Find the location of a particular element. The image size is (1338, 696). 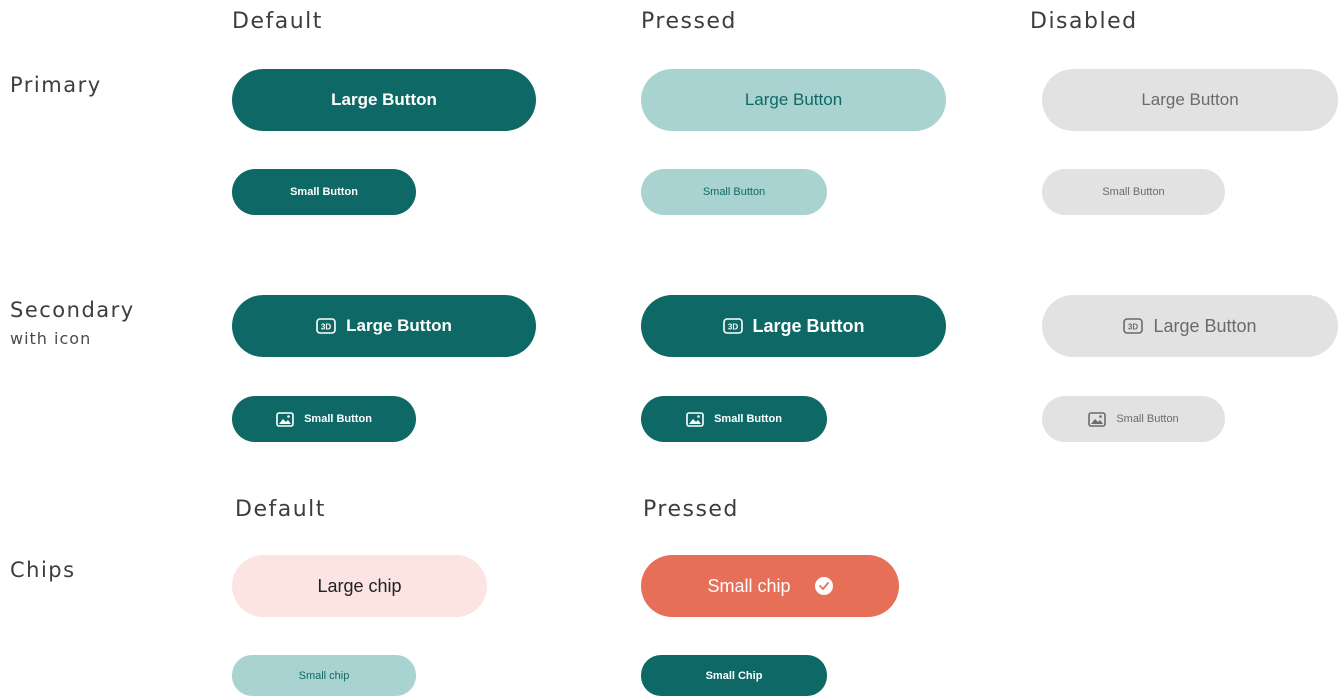

small-chip-default: Small chip is located at coordinates (324, 675).